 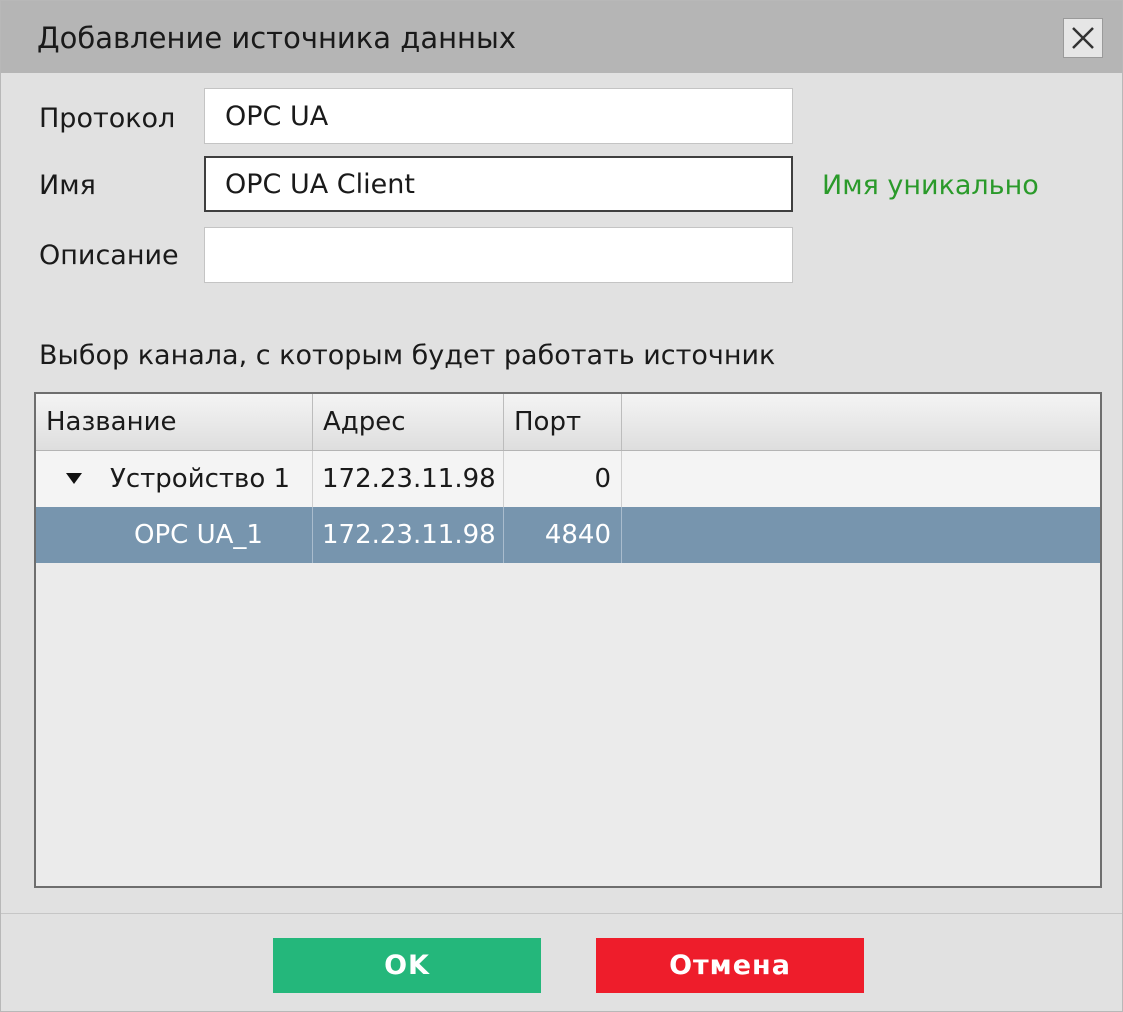 I want to click on name-label: Имя, so click(x=67, y=185).